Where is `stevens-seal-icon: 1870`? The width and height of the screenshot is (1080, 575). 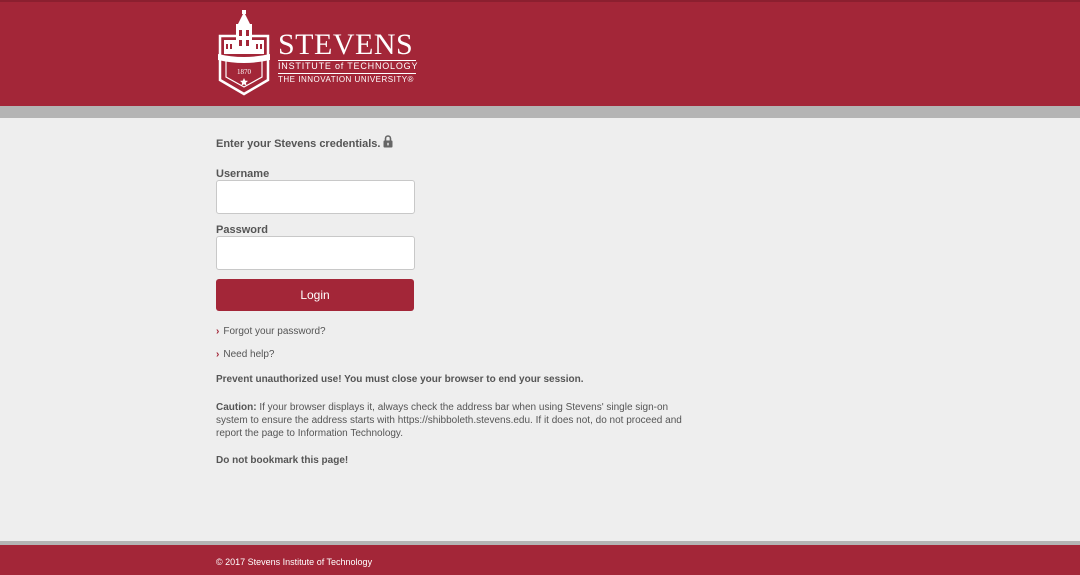
stevens-seal-icon: 1870 is located at coordinates (244, 53).